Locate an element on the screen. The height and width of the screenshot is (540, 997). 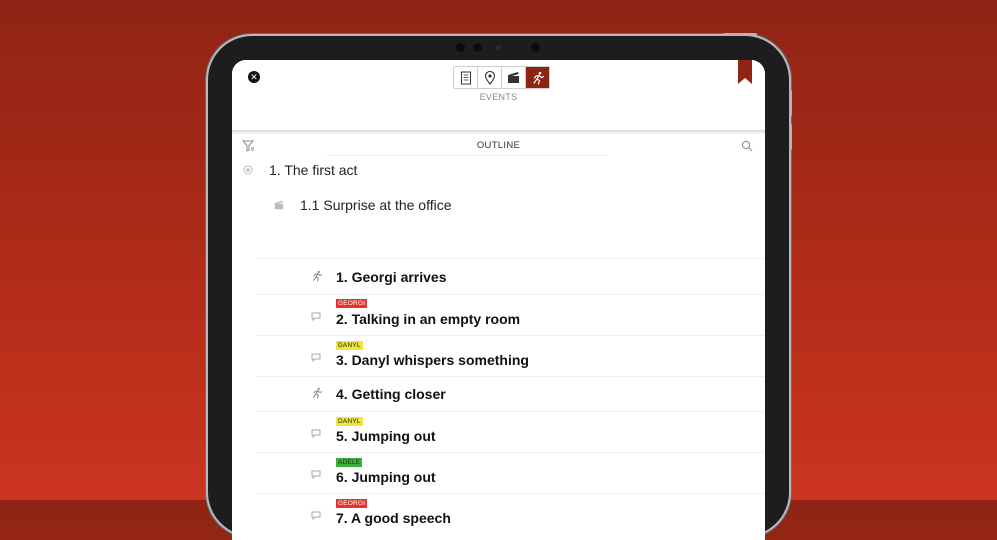
view-mode-label: EVENTS is located at coordinates (498, 97).